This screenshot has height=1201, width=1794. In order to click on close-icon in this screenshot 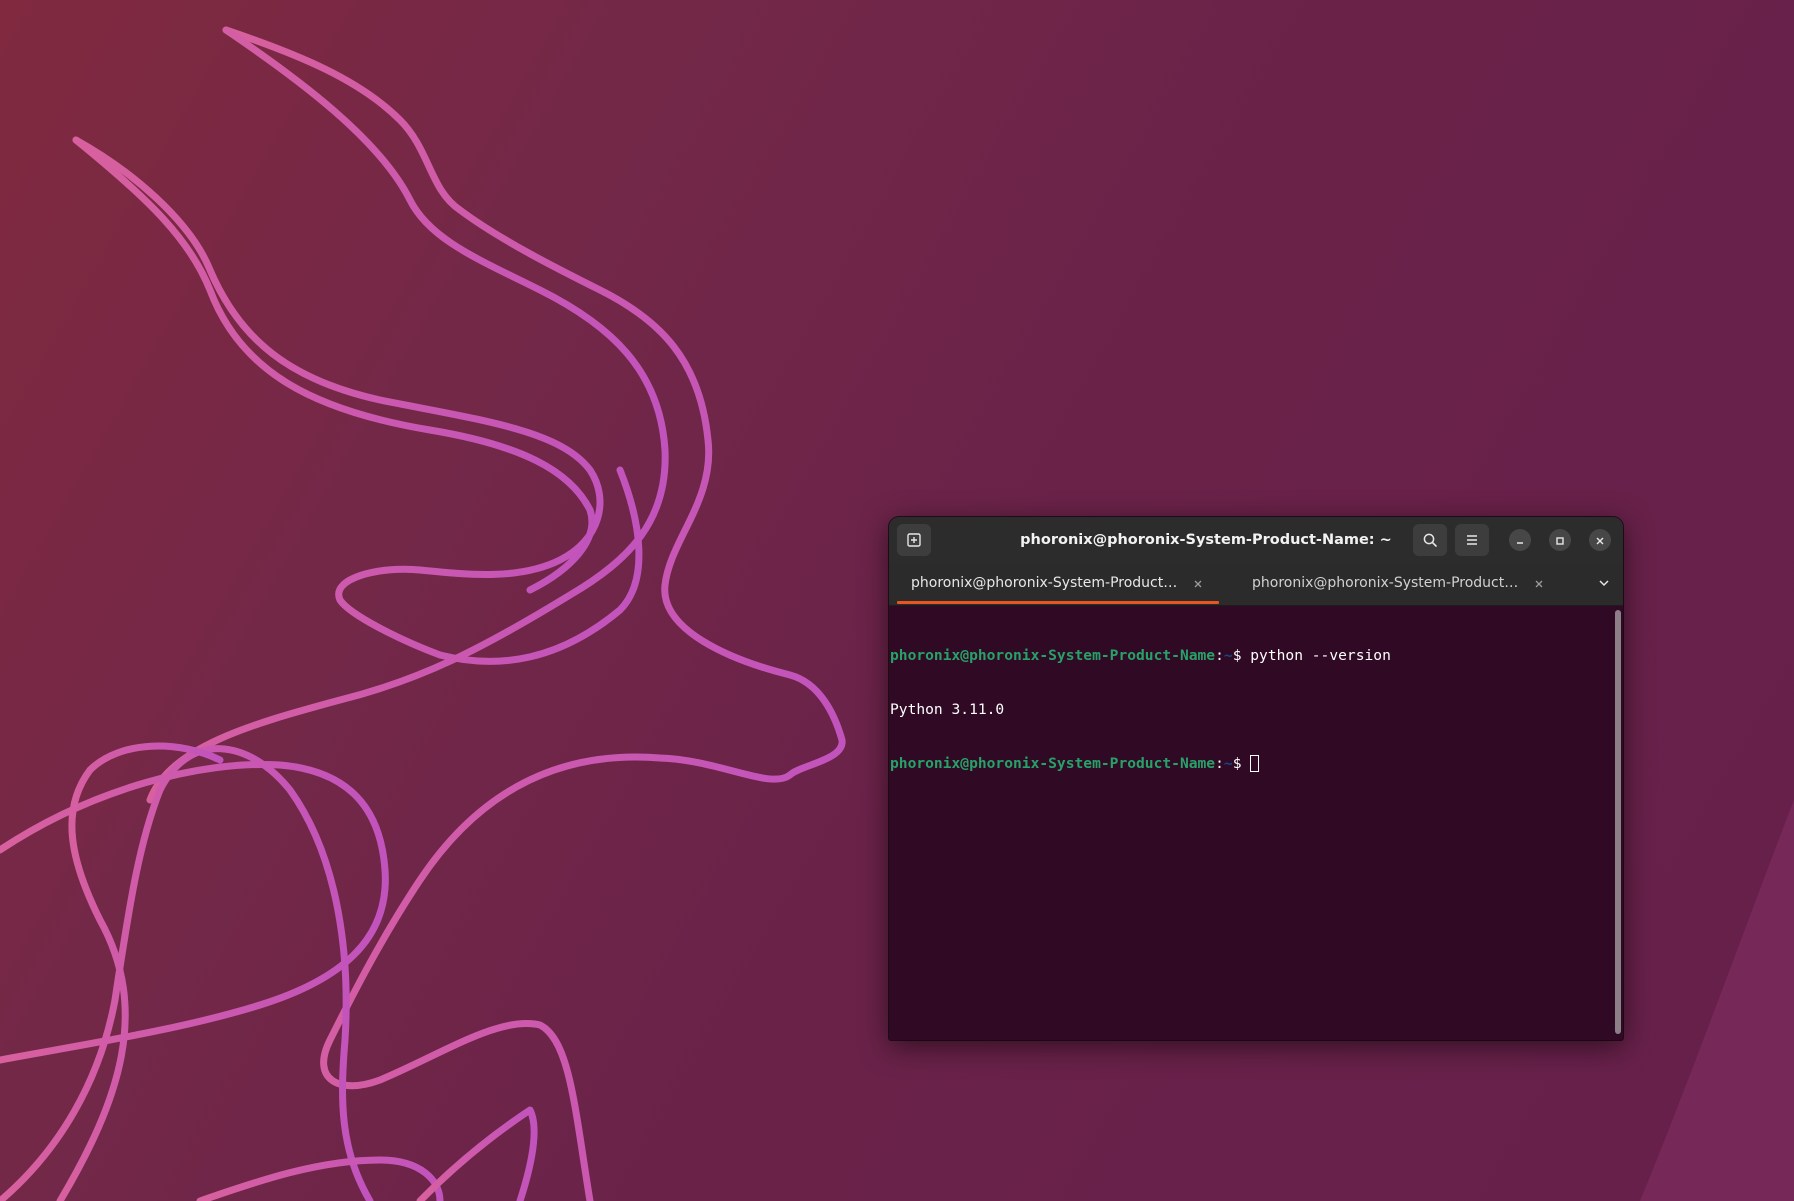, I will do `click(1600, 540)`.